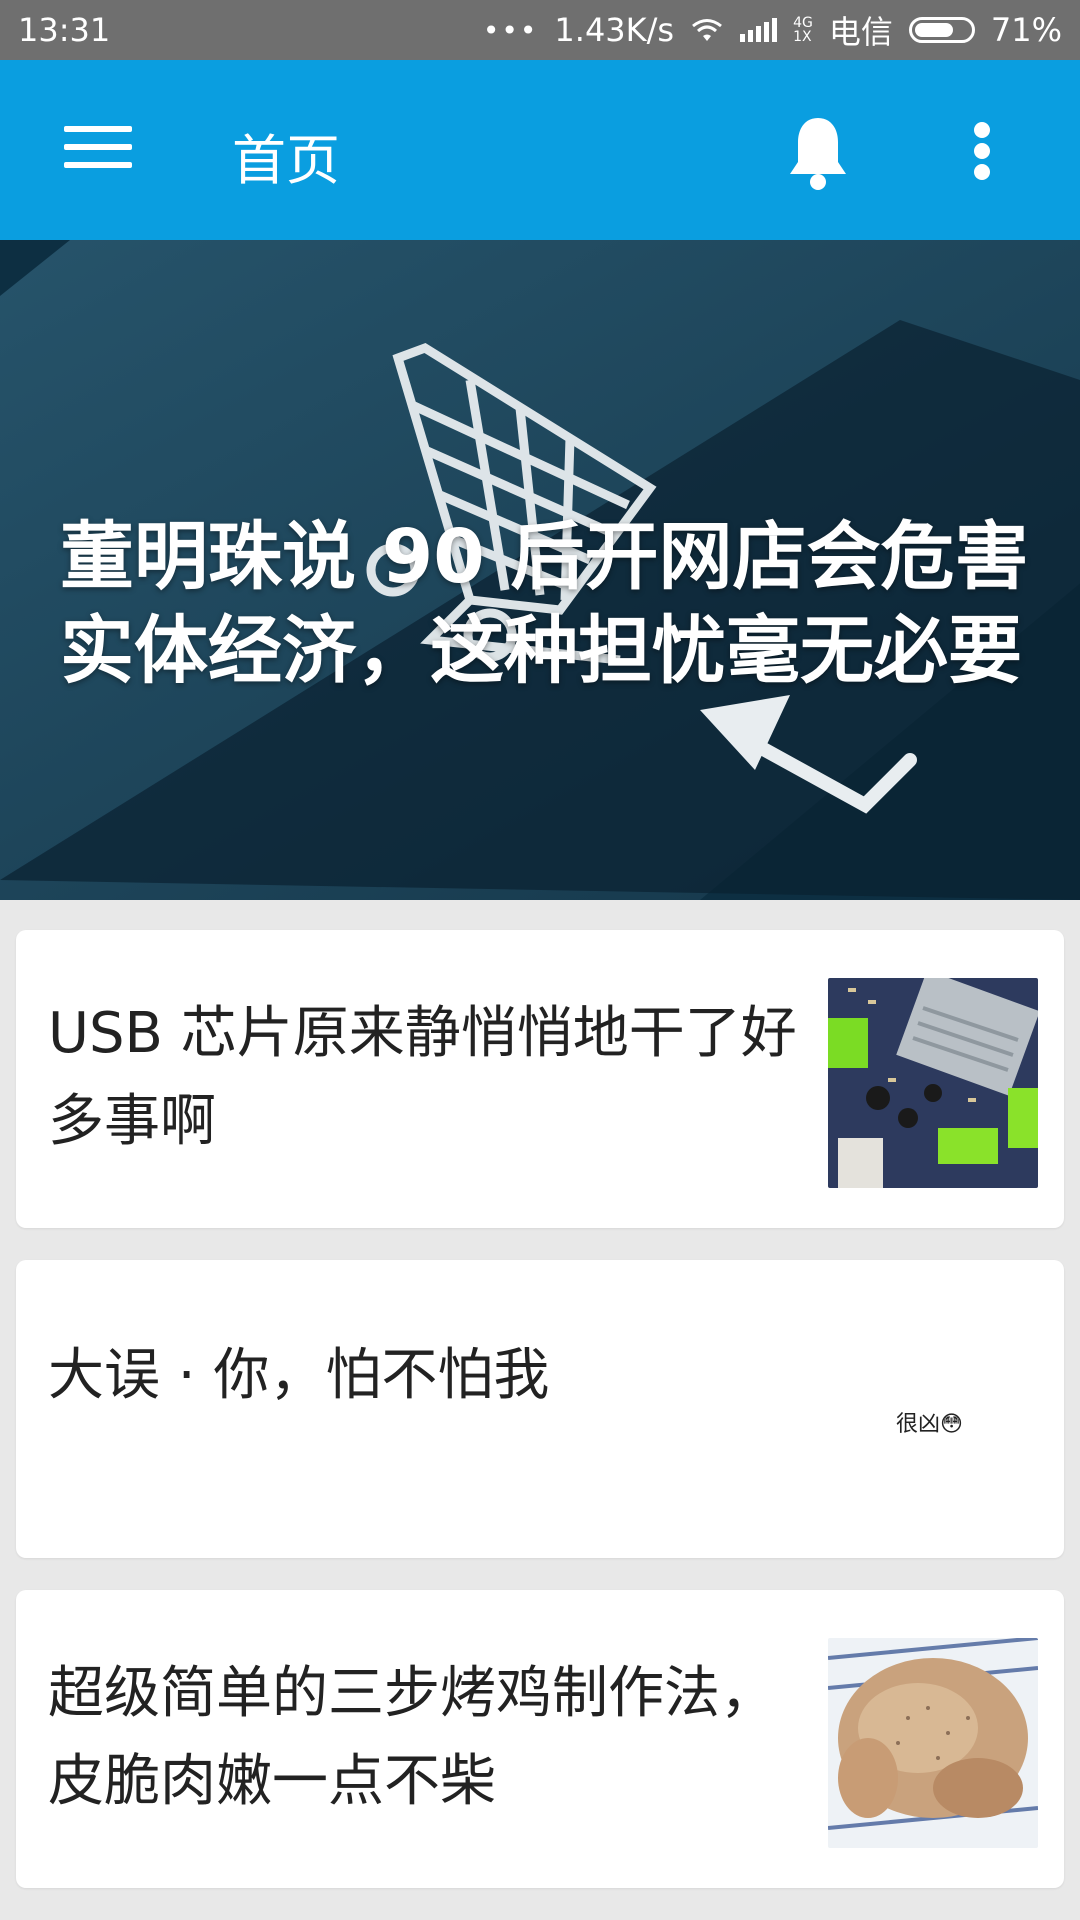 The height and width of the screenshot is (1920, 1080). What do you see at coordinates (803, 23) in the screenshot?
I see `network-type-top: 4G` at bounding box center [803, 23].